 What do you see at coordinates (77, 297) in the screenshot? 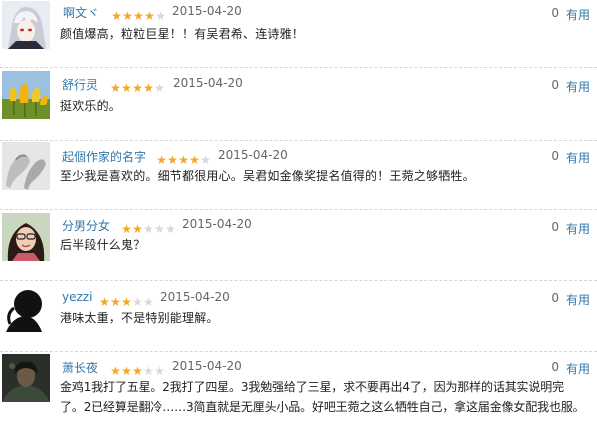
I see `username-link: yezzi` at bounding box center [77, 297].